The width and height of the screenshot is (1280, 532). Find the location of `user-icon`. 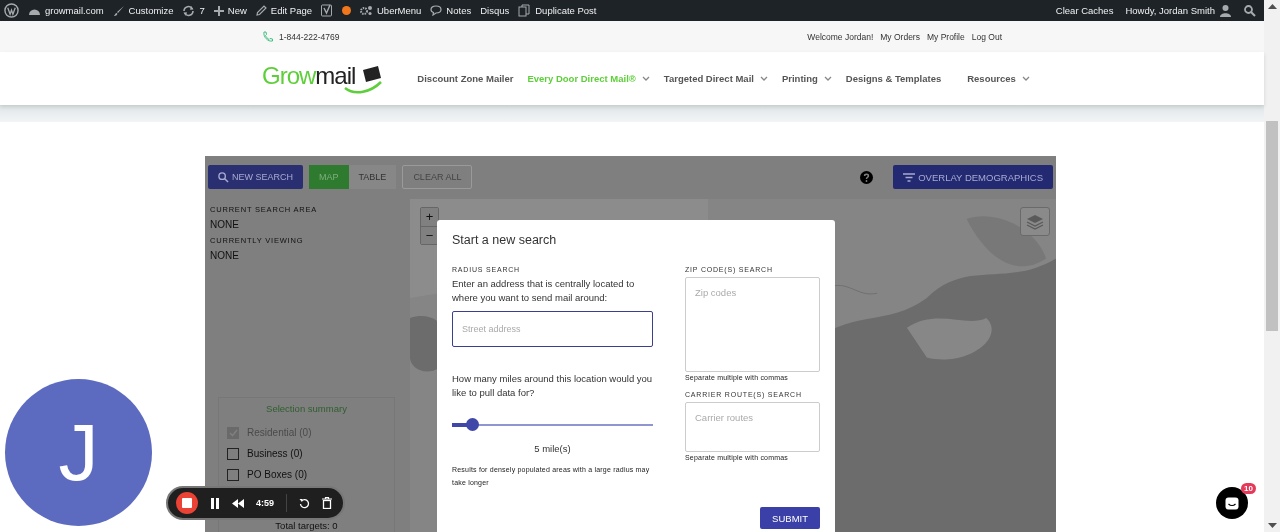

user-icon is located at coordinates (1225, 10).